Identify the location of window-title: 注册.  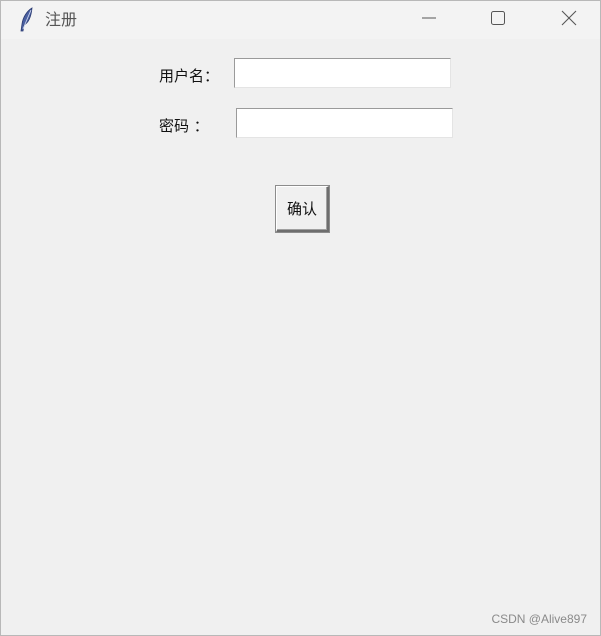
(61, 19).